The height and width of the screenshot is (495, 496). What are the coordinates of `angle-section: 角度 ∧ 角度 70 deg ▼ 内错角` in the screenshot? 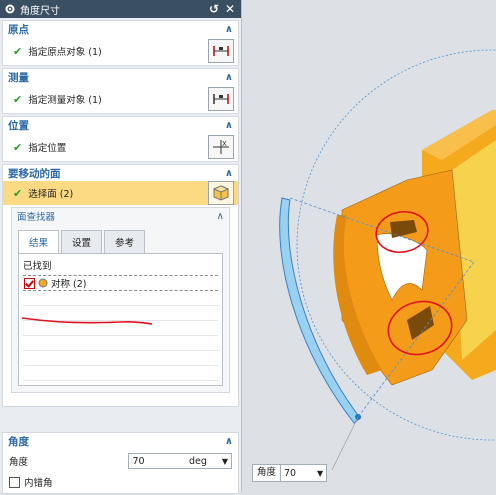 It's located at (120, 463).